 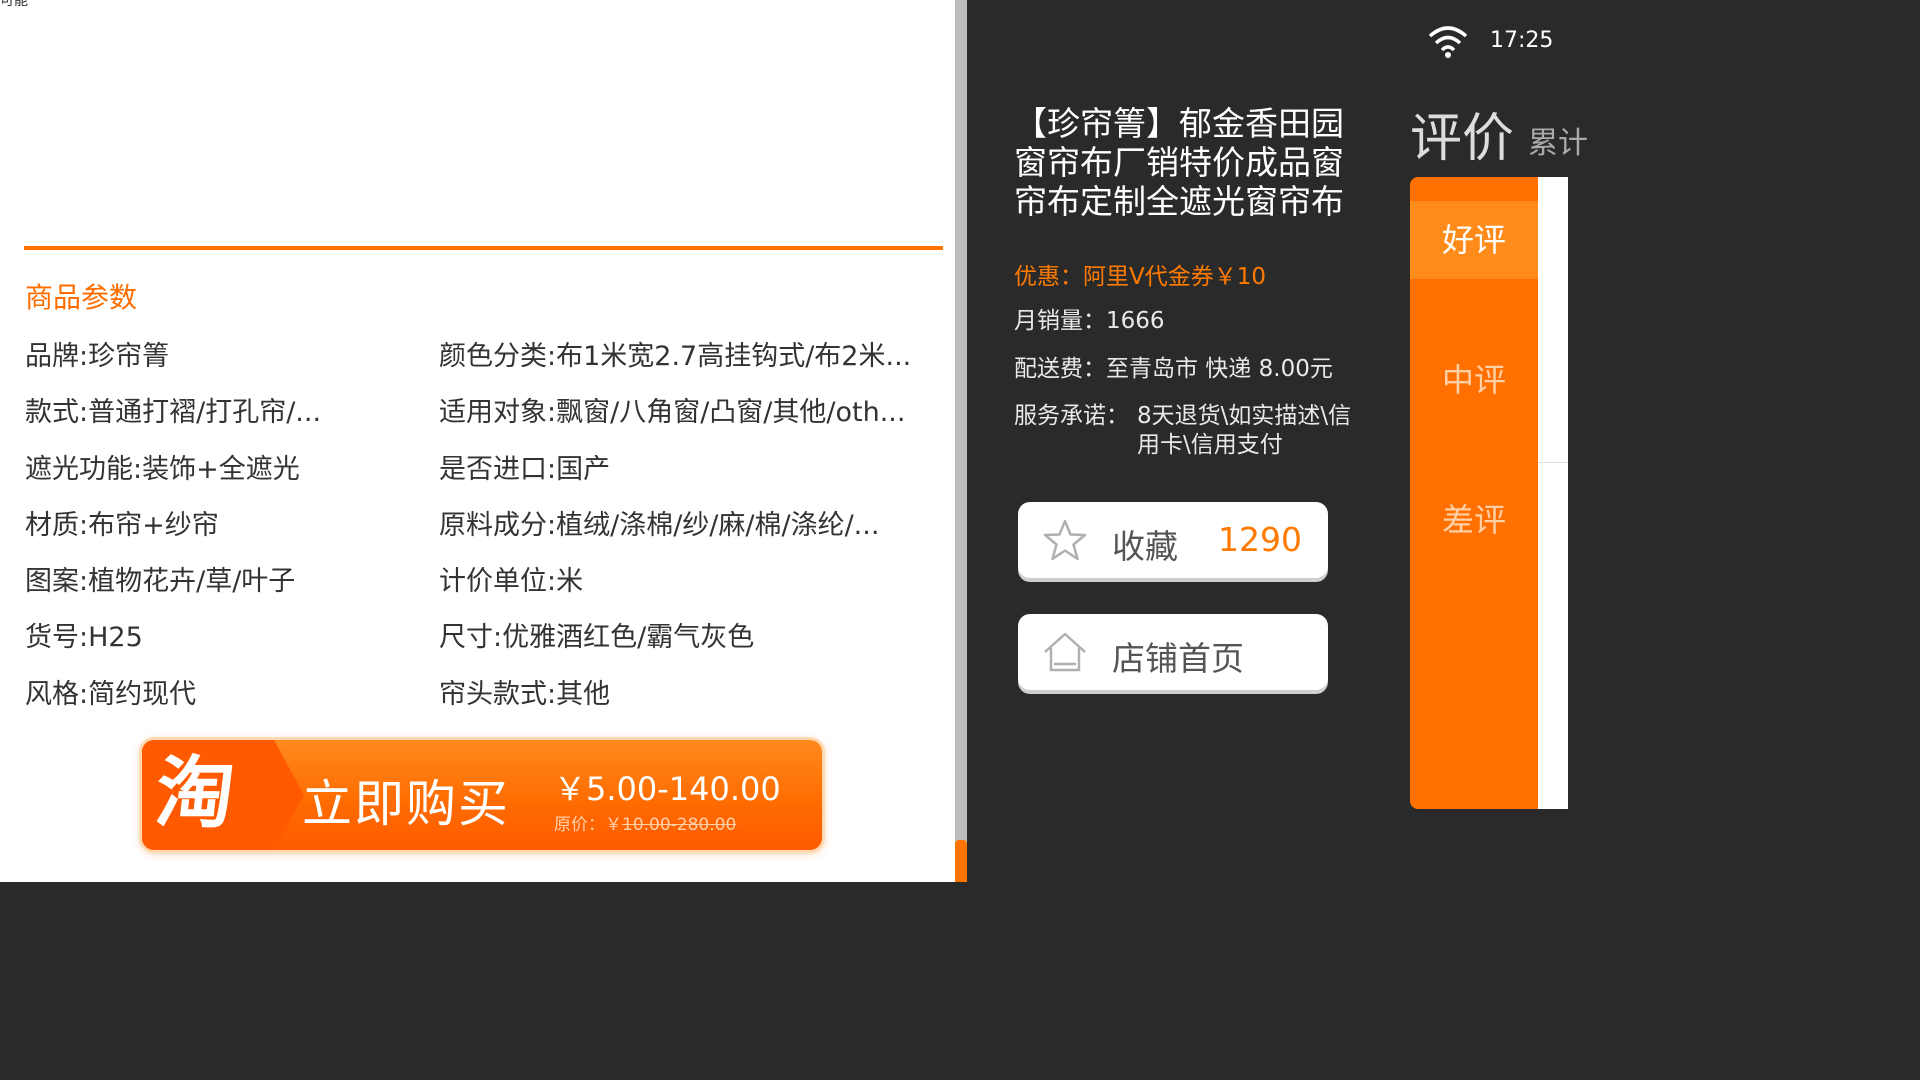 I want to click on status-bar: 17:25, so click(x=1494, y=42).